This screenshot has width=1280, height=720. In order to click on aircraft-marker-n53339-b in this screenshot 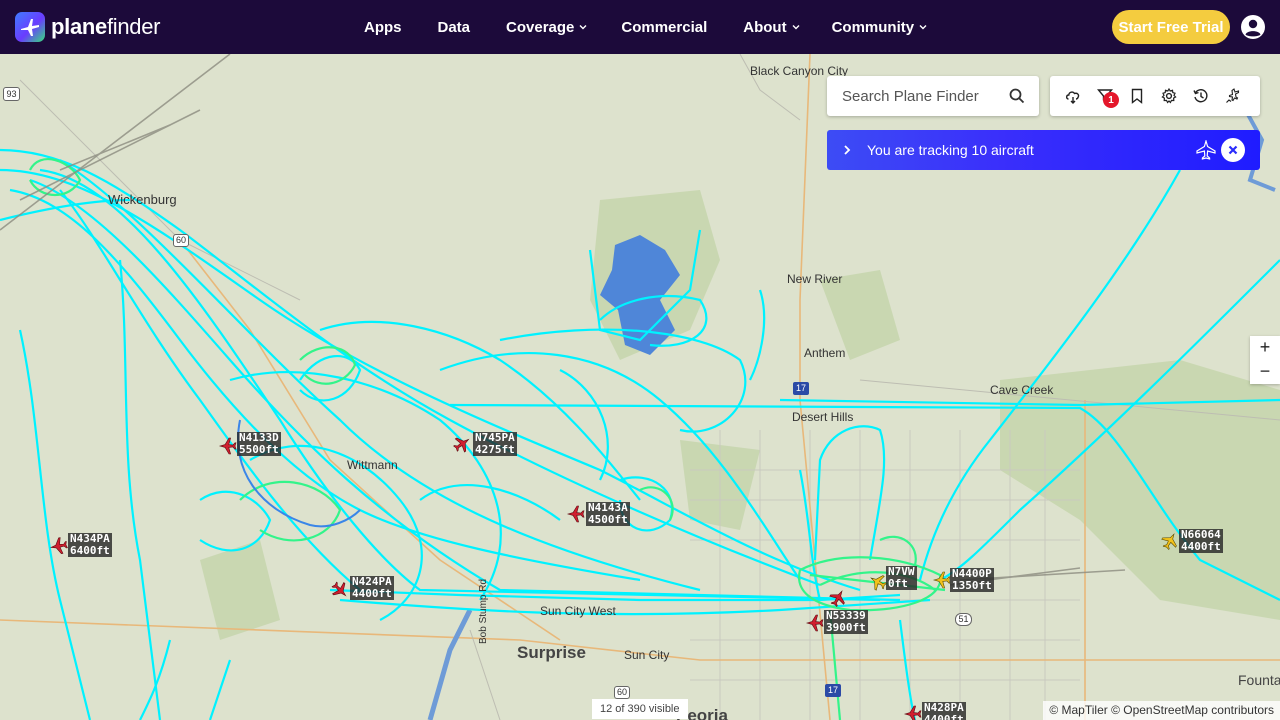, I will do `click(815, 623)`.